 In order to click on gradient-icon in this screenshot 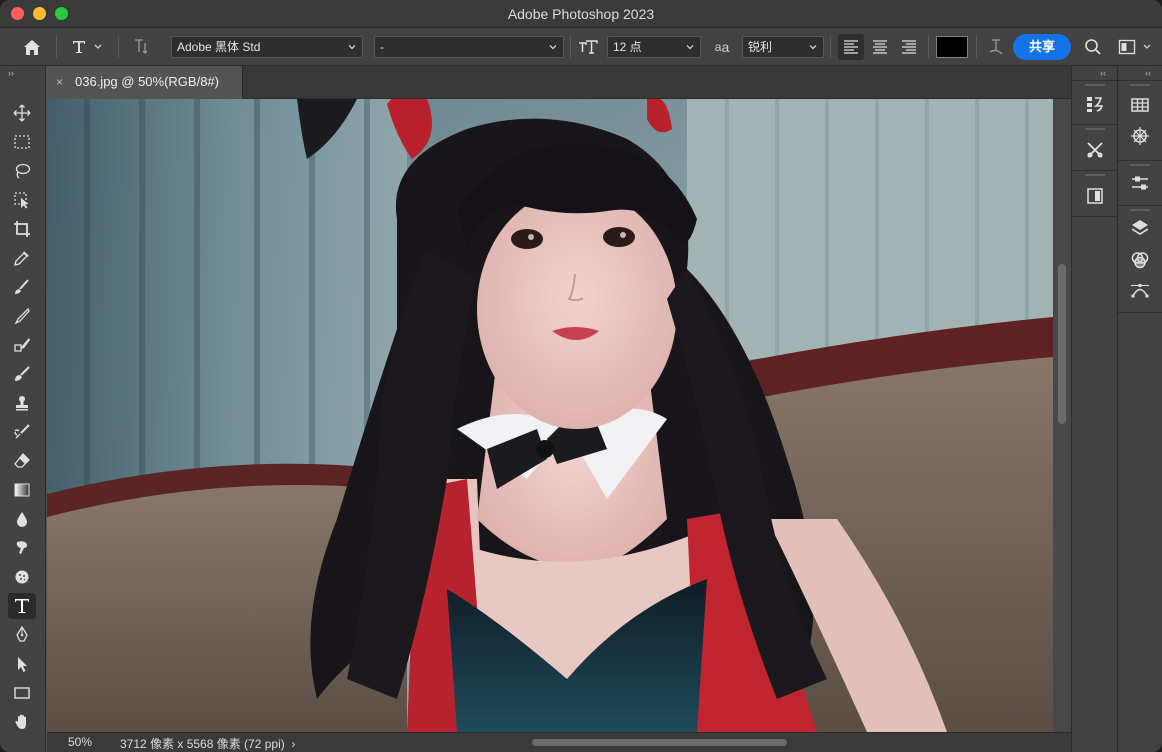, I will do `click(22, 490)`.